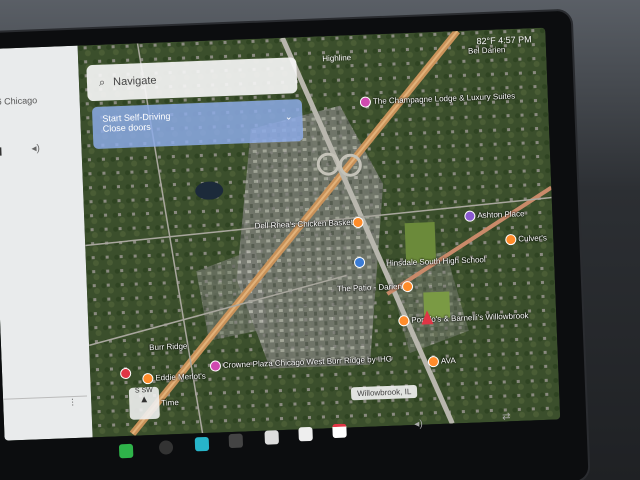 The width and height of the screenshot is (640, 480). What do you see at coordinates (494, 215) in the screenshot?
I see `poi-ashton-place: Ashton Place` at bounding box center [494, 215].